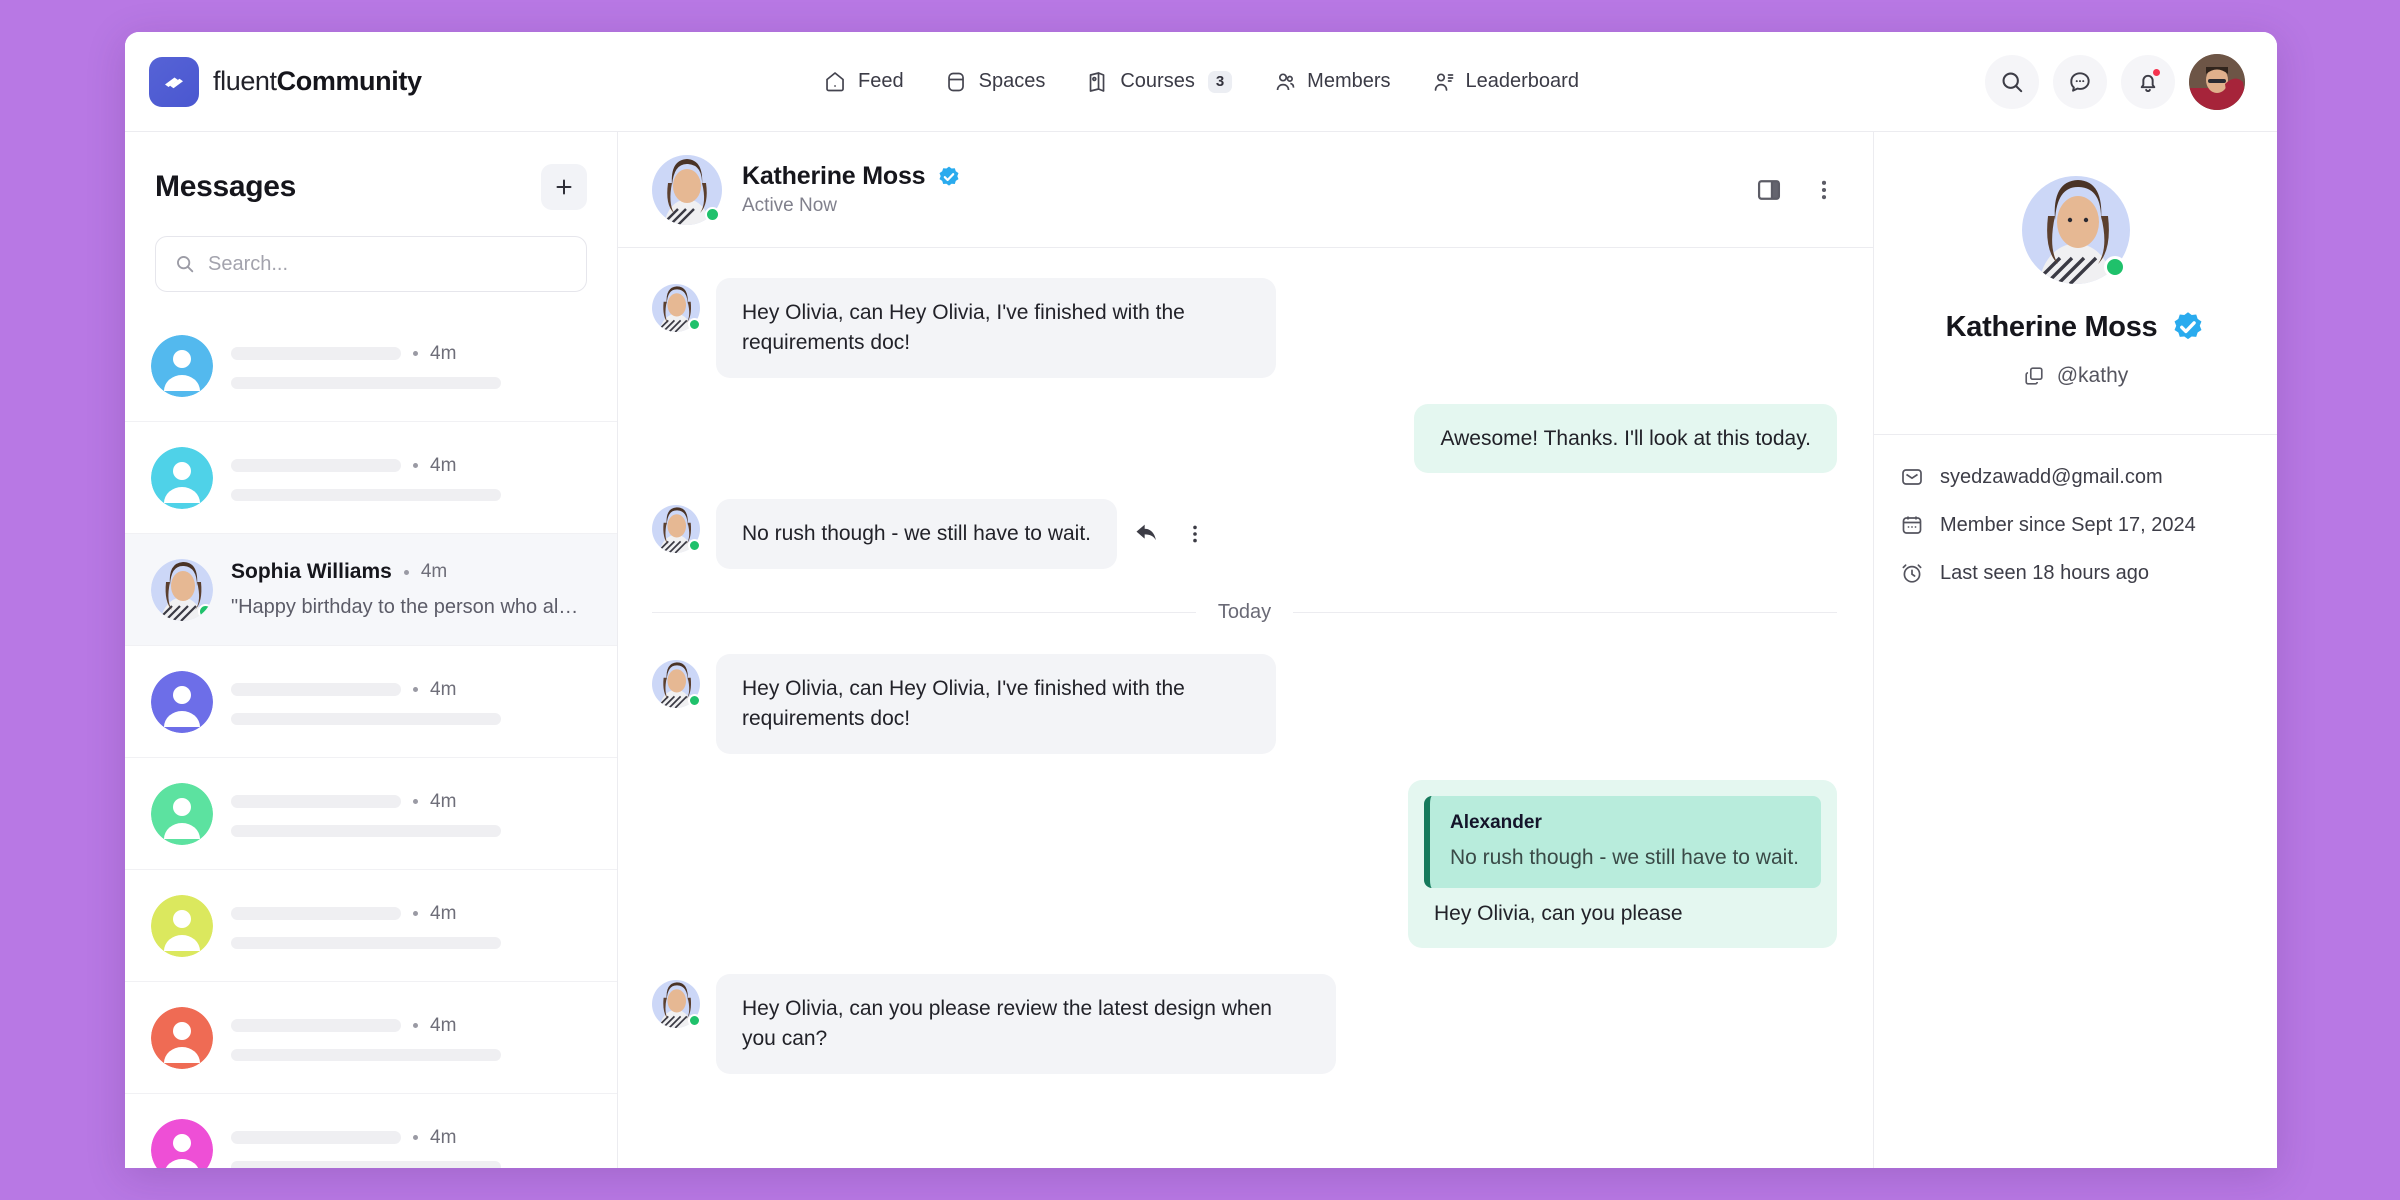 This screenshot has height=1200, width=2400. Describe the element at coordinates (311, 571) in the screenshot. I see `list-item-name: Sophia Williams` at that location.